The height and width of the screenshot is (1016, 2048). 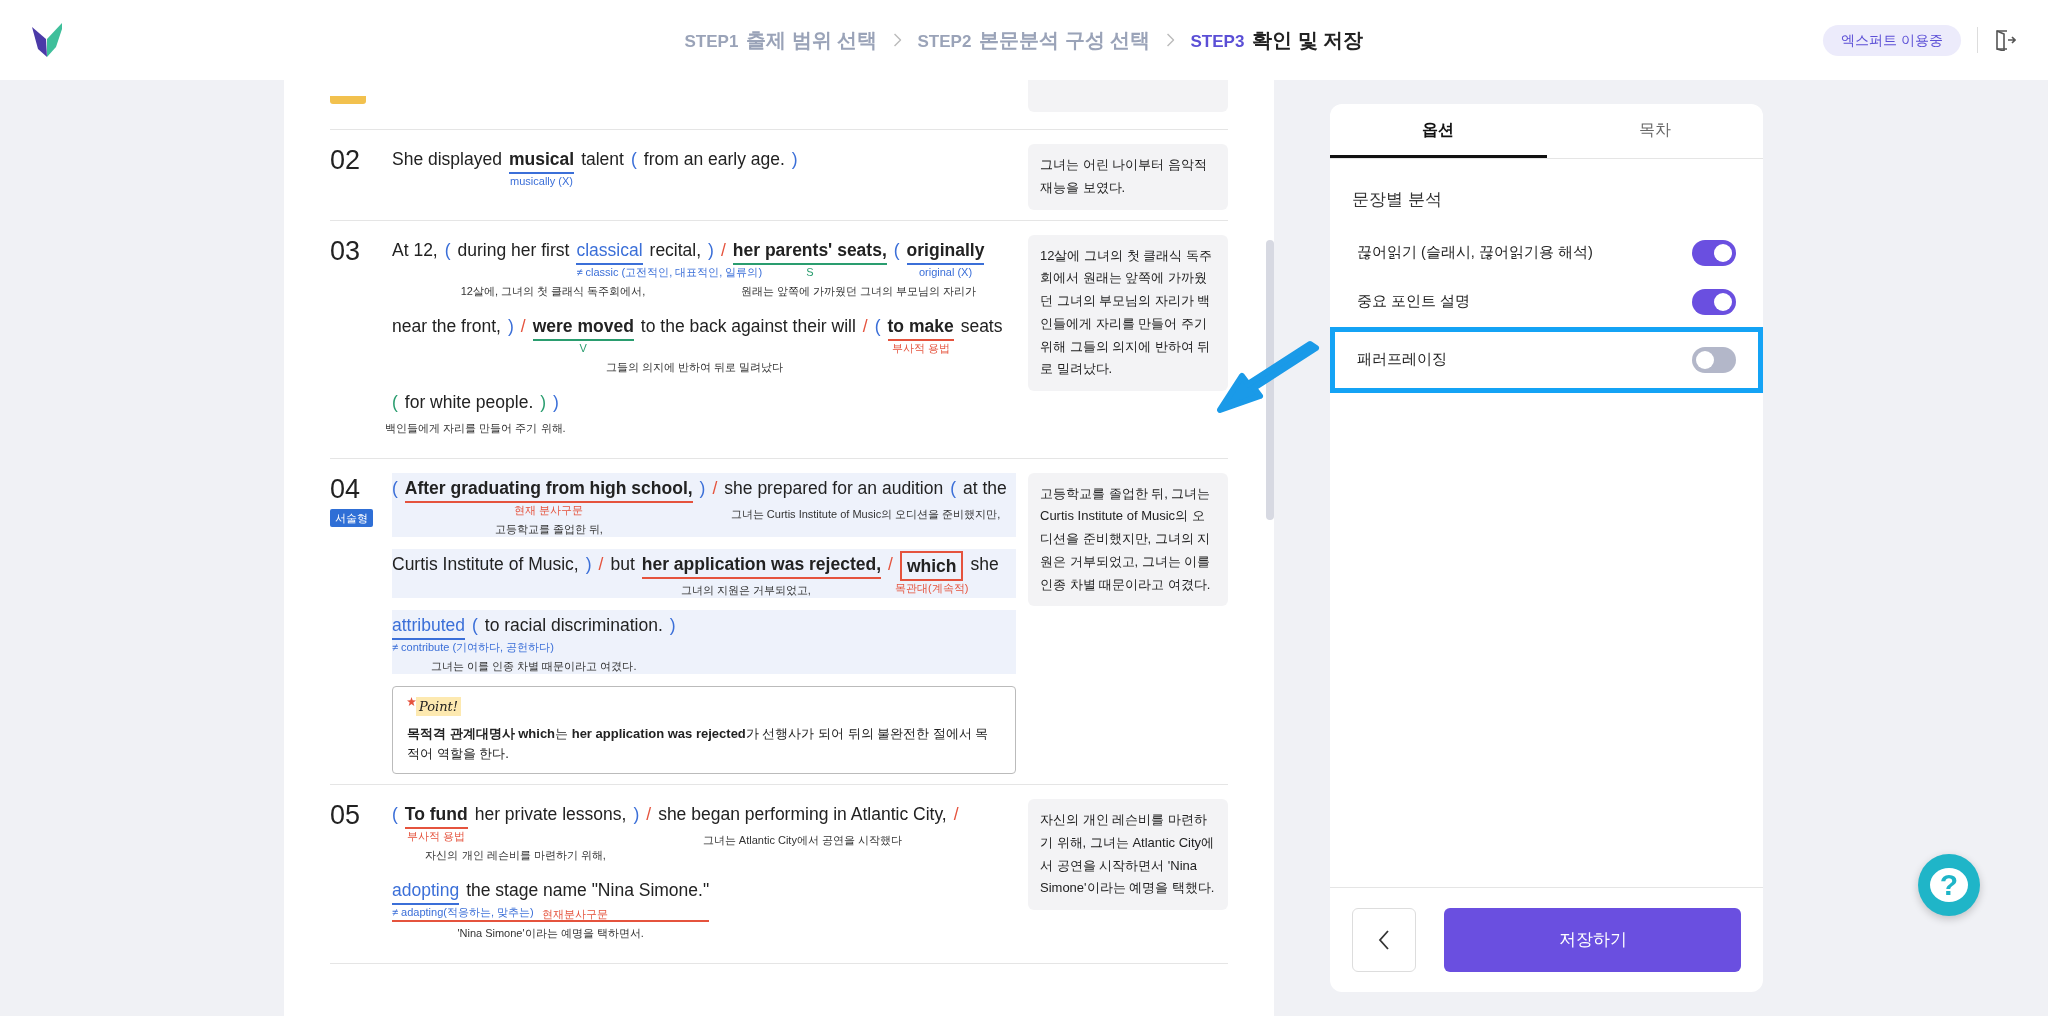 What do you see at coordinates (553, 291) in the screenshot?
I see `gloss-text: 12살에, 그녀의 첫 클래식 독주회에서,` at bounding box center [553, 291].